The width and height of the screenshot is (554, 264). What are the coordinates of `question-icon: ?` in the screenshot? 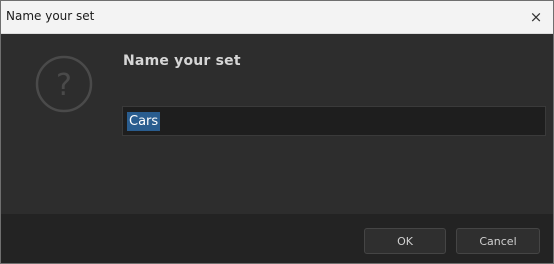 It's located at (64, 84).